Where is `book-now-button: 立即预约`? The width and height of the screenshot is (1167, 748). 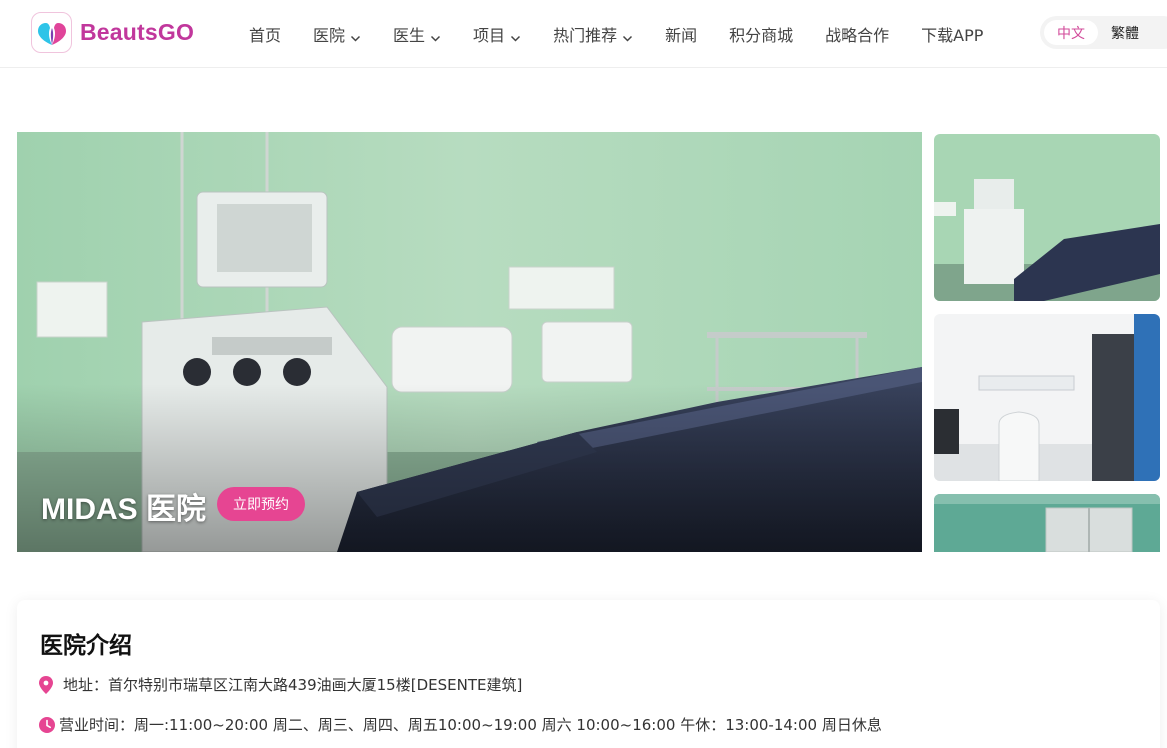
book-now-button: 立即预约 is located at coordinates (261, 504).